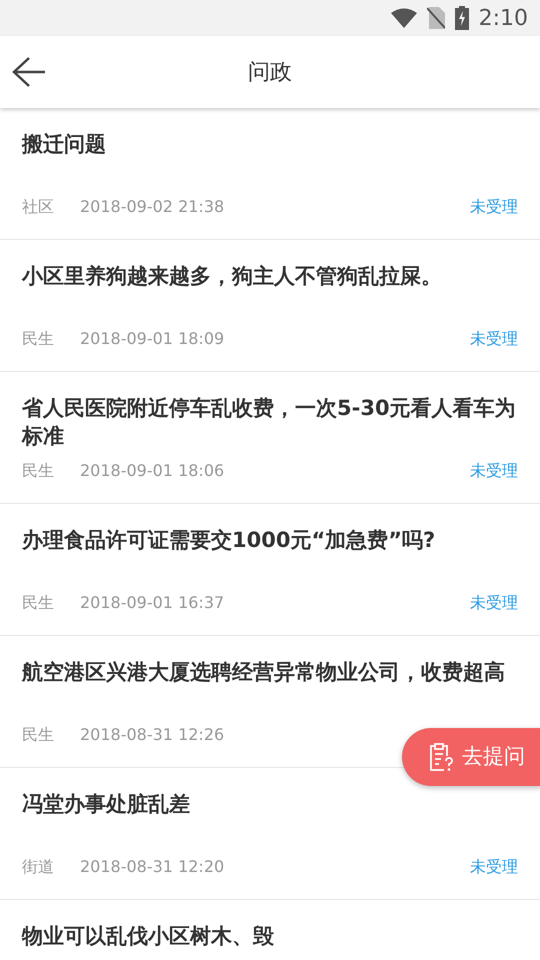 This screenshot has height=960, width=540. What do you see at coordinates (435, 18) in the screenshot?
I see `no-sim-icon` at bounding box center [435, 18].